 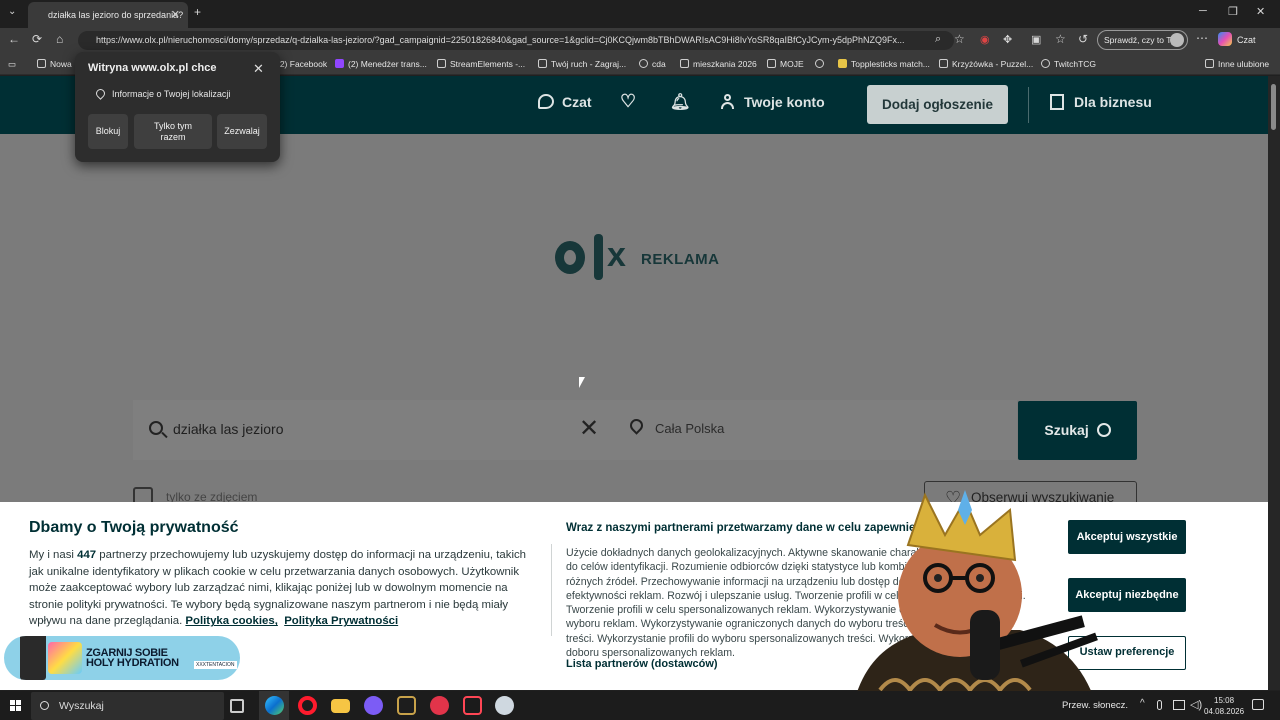 What do you see at coordinates (1260, 11) in the screenshot?
I see `close-window-icon: ✕` at bounding box center [1260, 11].